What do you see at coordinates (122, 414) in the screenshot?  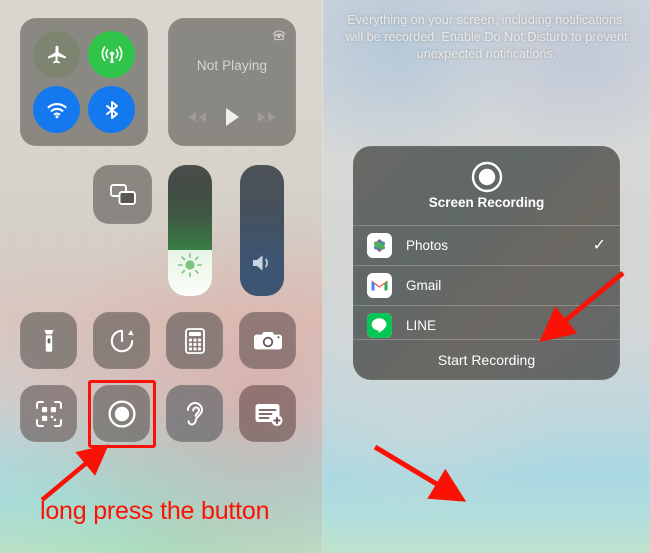 I see `screen-recording-highlight-box` at bounding box center [122, 414].